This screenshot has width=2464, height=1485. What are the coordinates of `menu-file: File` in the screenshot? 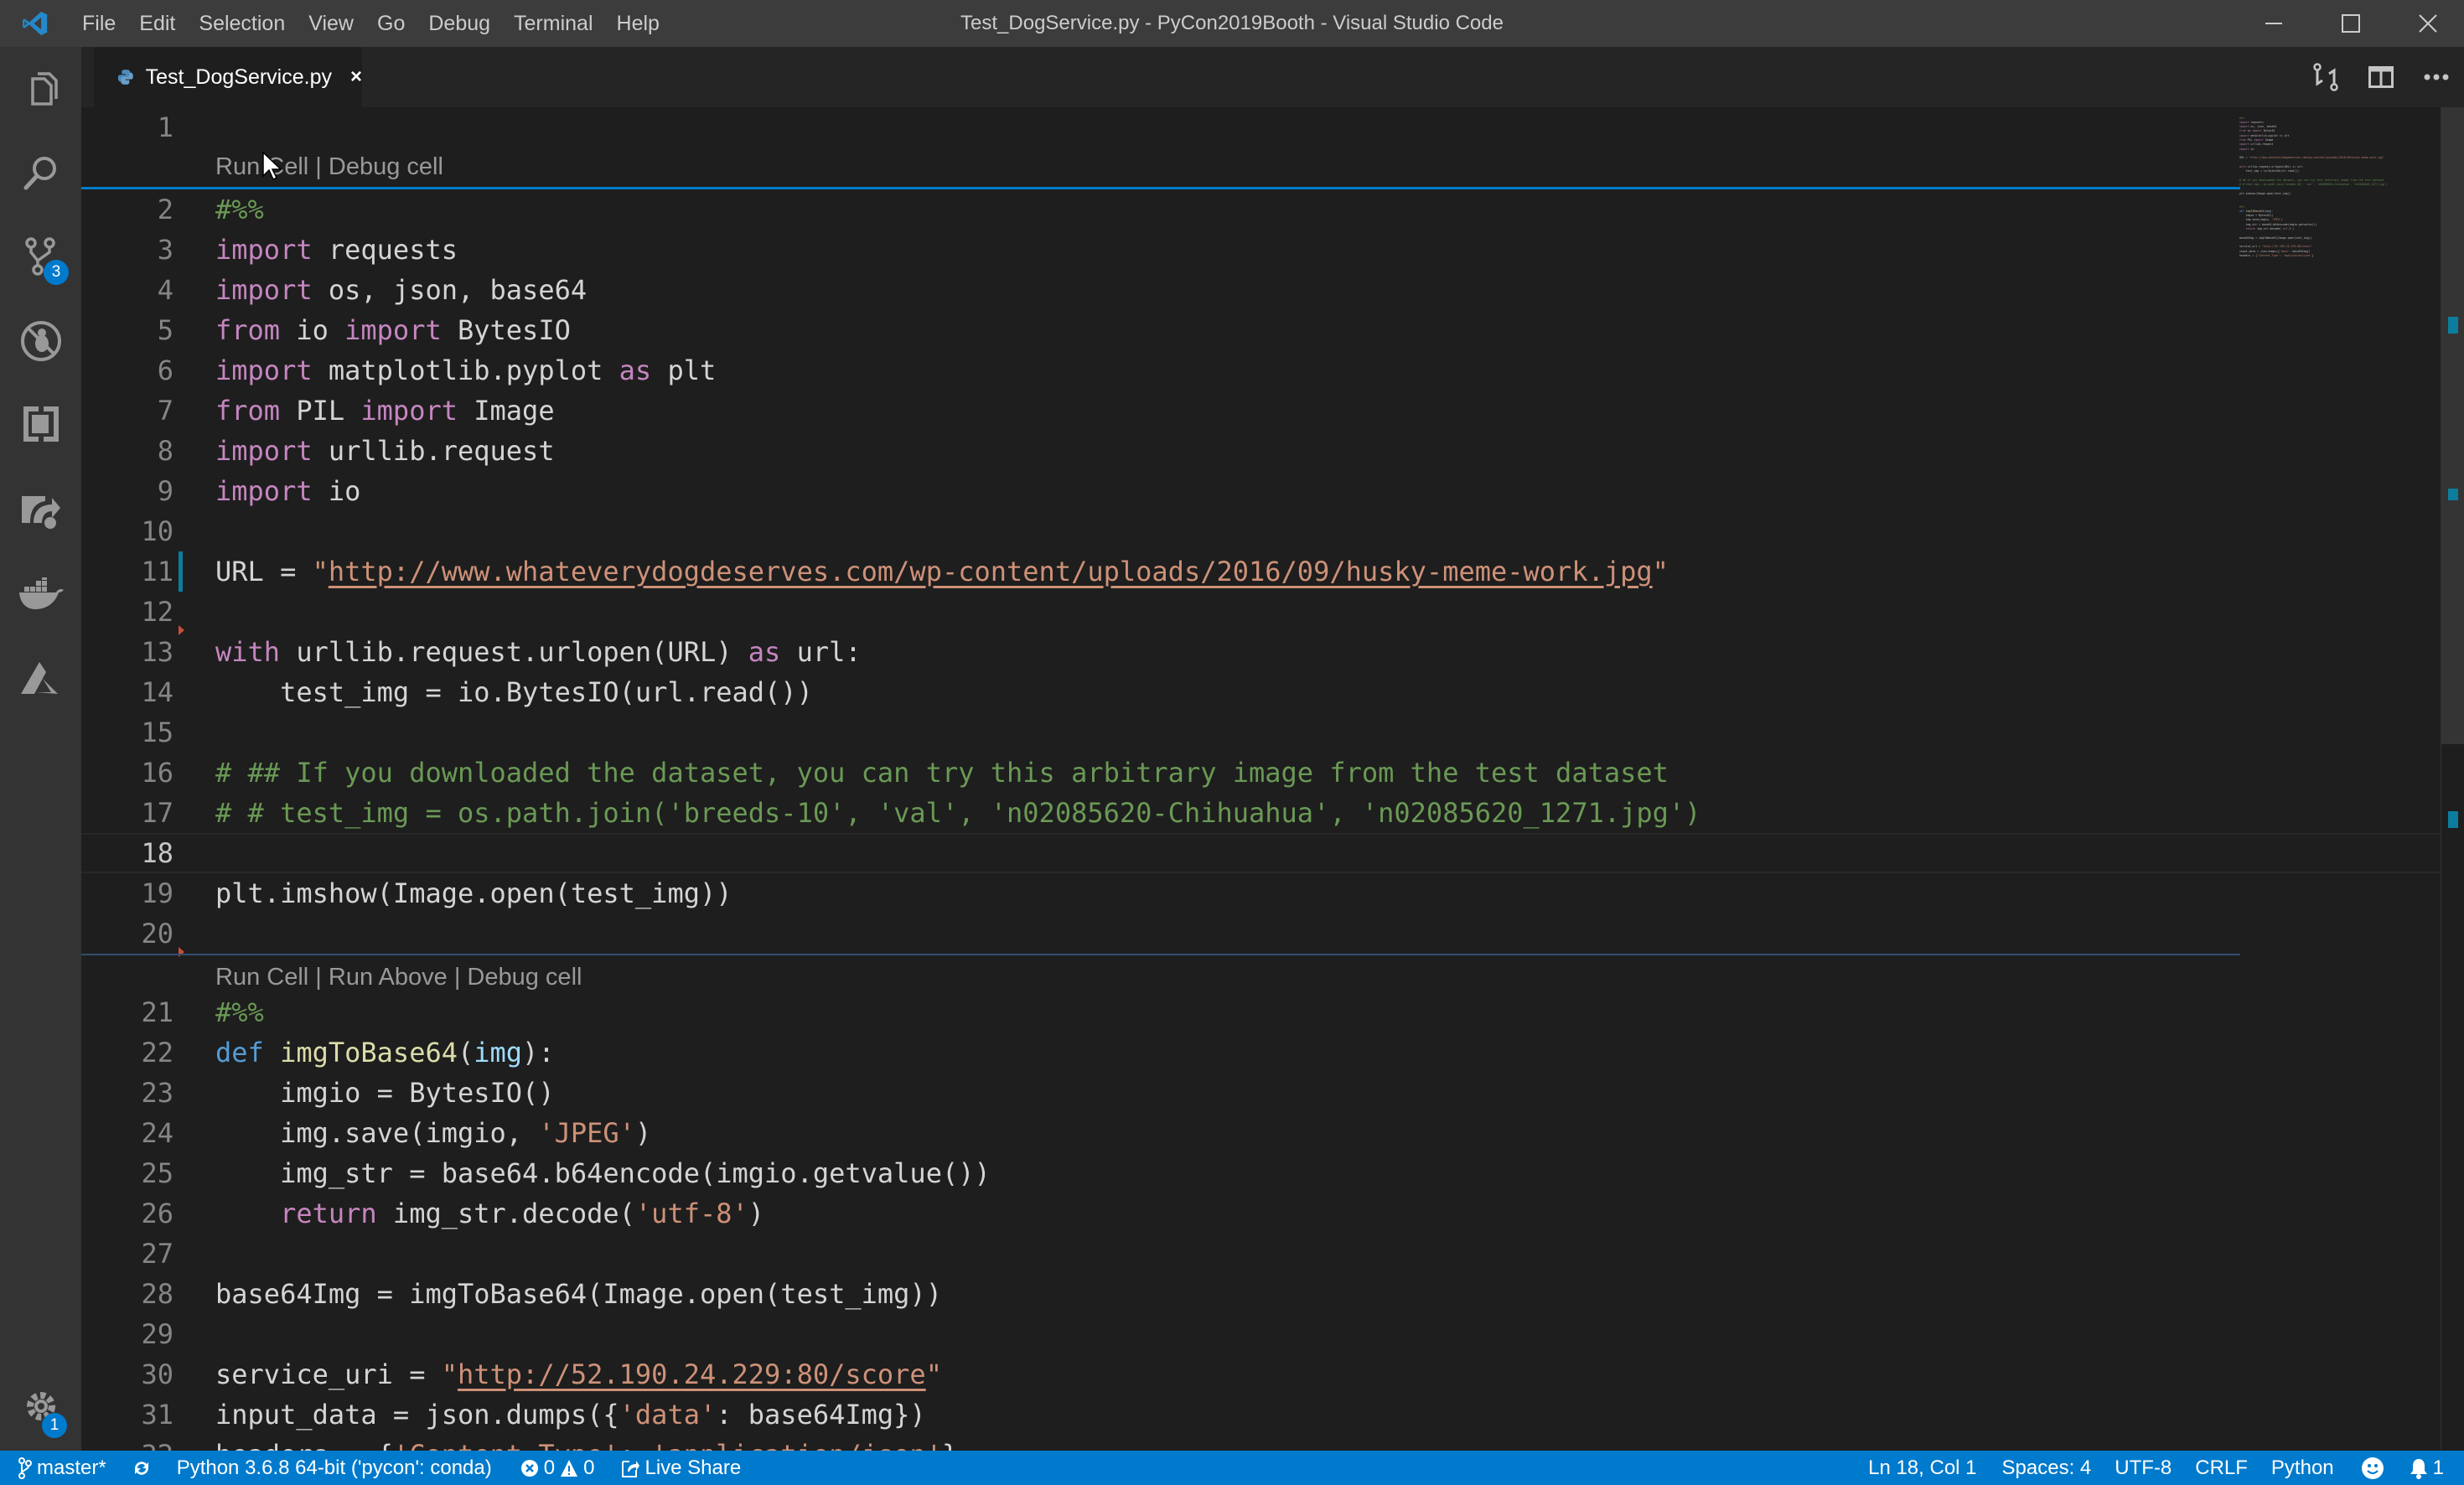 It's located at (98, 23).